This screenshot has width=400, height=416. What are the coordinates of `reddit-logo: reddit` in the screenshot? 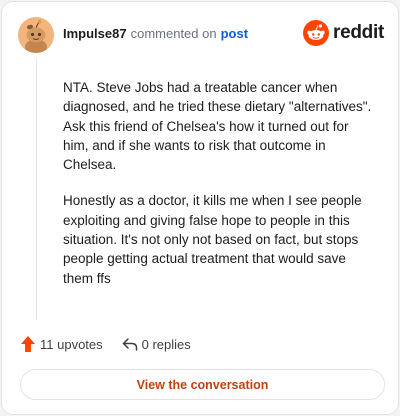 It's located at (343, 33).